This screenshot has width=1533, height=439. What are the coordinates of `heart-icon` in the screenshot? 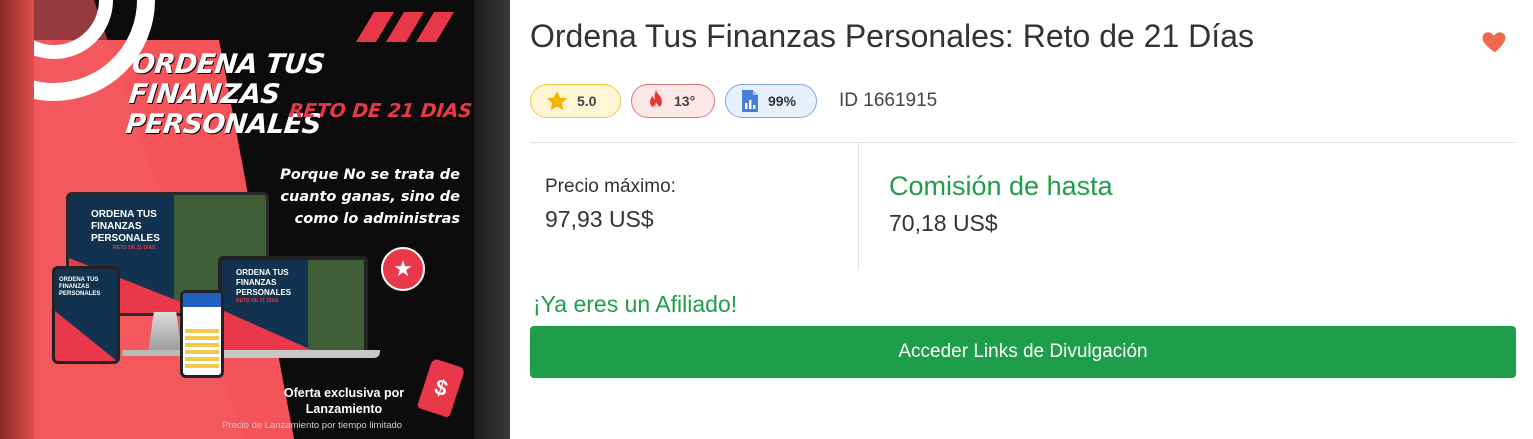 It's located at (1494, 42).